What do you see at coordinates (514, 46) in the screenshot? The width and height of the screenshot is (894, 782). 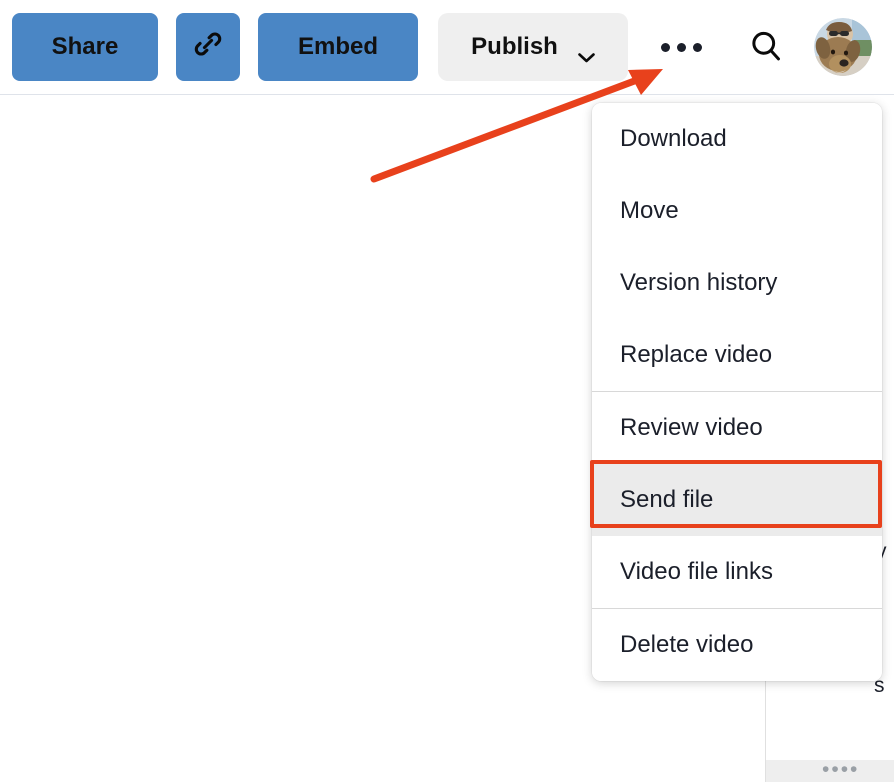 I see `publish-button-label: Publish` at bounding box center [514, 46].